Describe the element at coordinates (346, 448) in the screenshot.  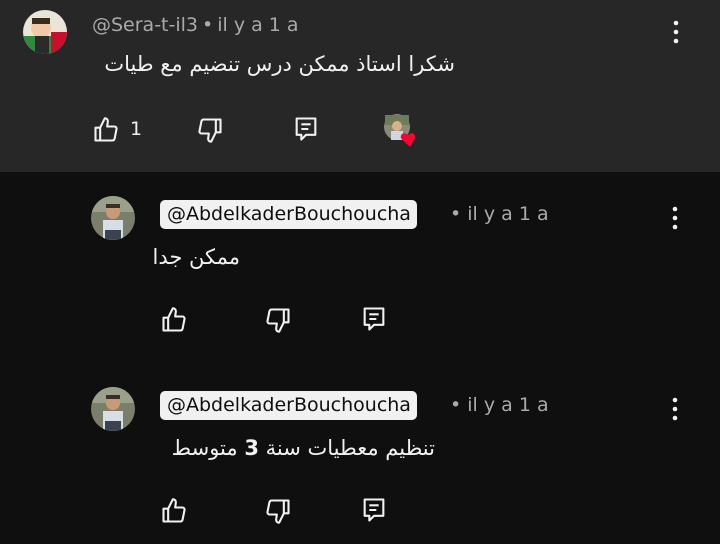
I see `comment-text-part: تنظيم معطيات سنة` at that location.